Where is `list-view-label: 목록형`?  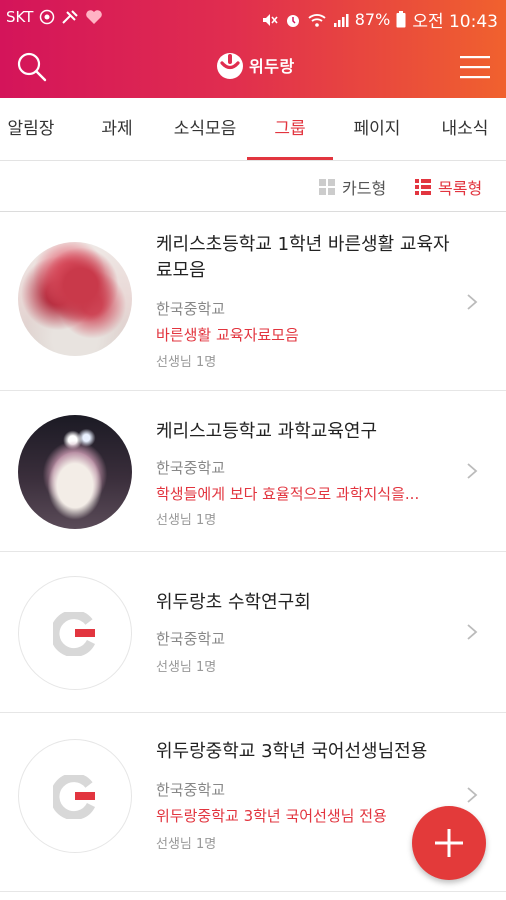 list-view-label: 목록형 is located at coordinates (460, 188).